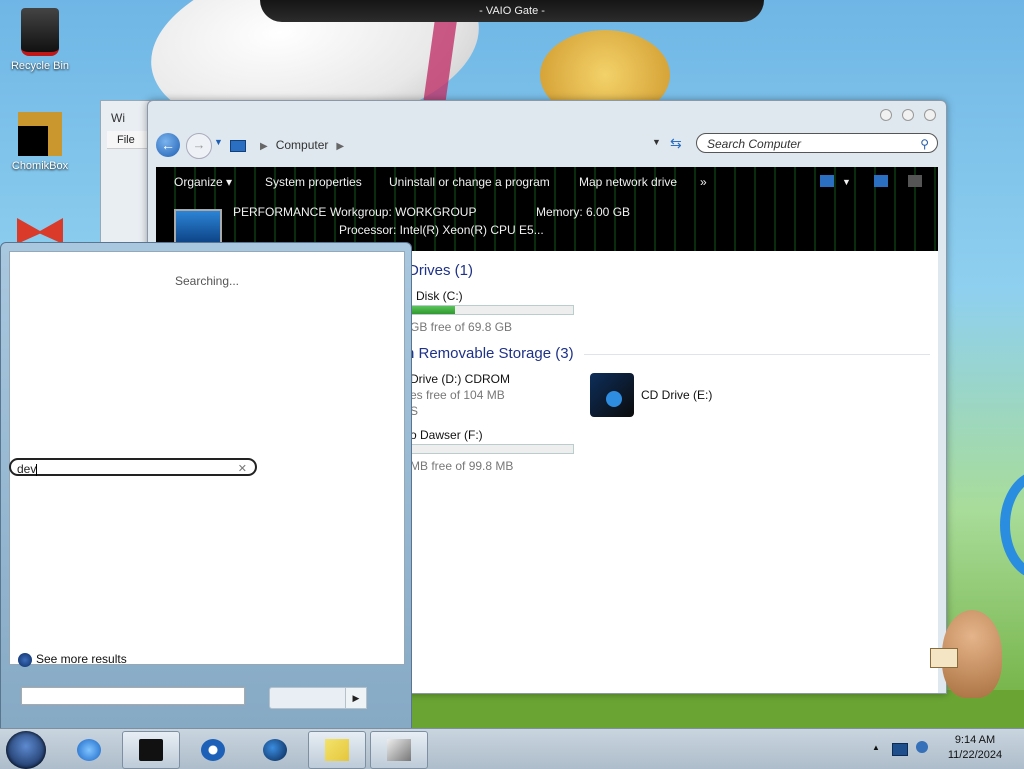 The height and width of the screenshot is (769, 1024). I want to click on view-dropdown-icon: ▼, so click(846, 182).